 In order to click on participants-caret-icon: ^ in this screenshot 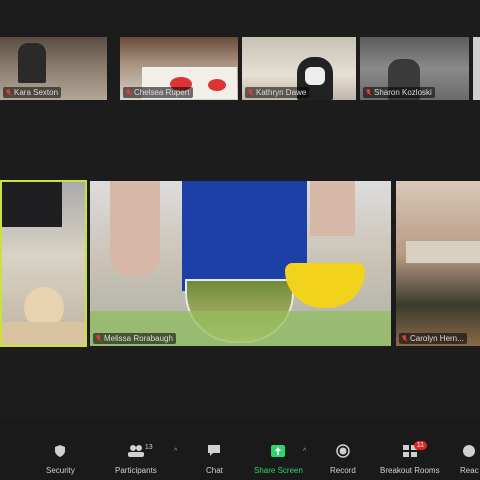, I will do `click(175, 451)`.